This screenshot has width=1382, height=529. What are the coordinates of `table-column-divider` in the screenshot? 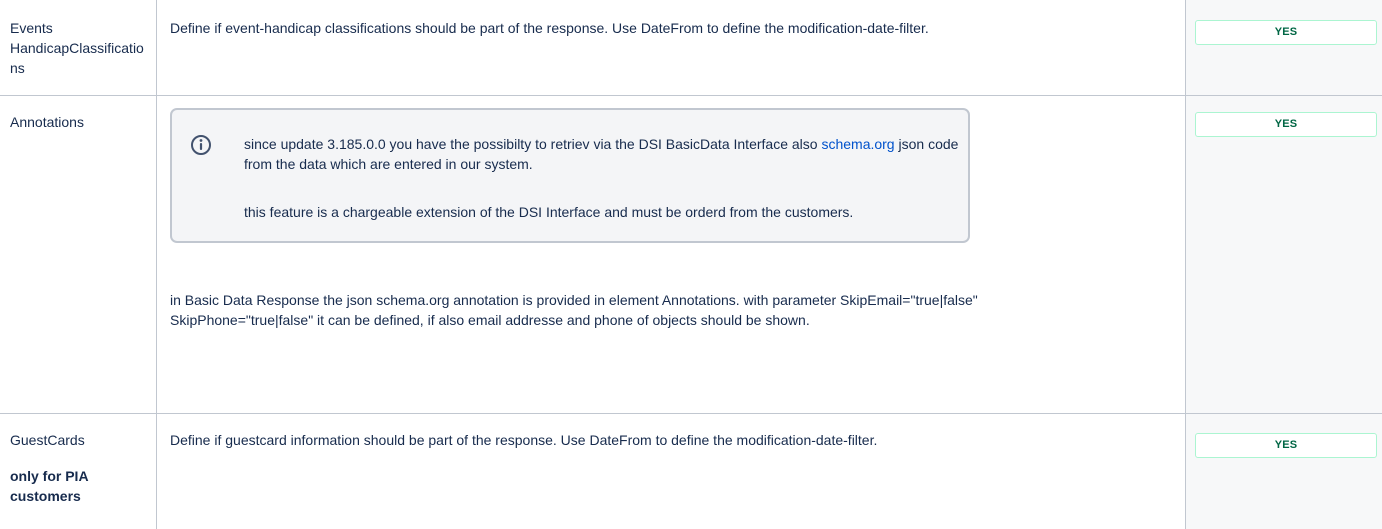 It's located at (156, 264).